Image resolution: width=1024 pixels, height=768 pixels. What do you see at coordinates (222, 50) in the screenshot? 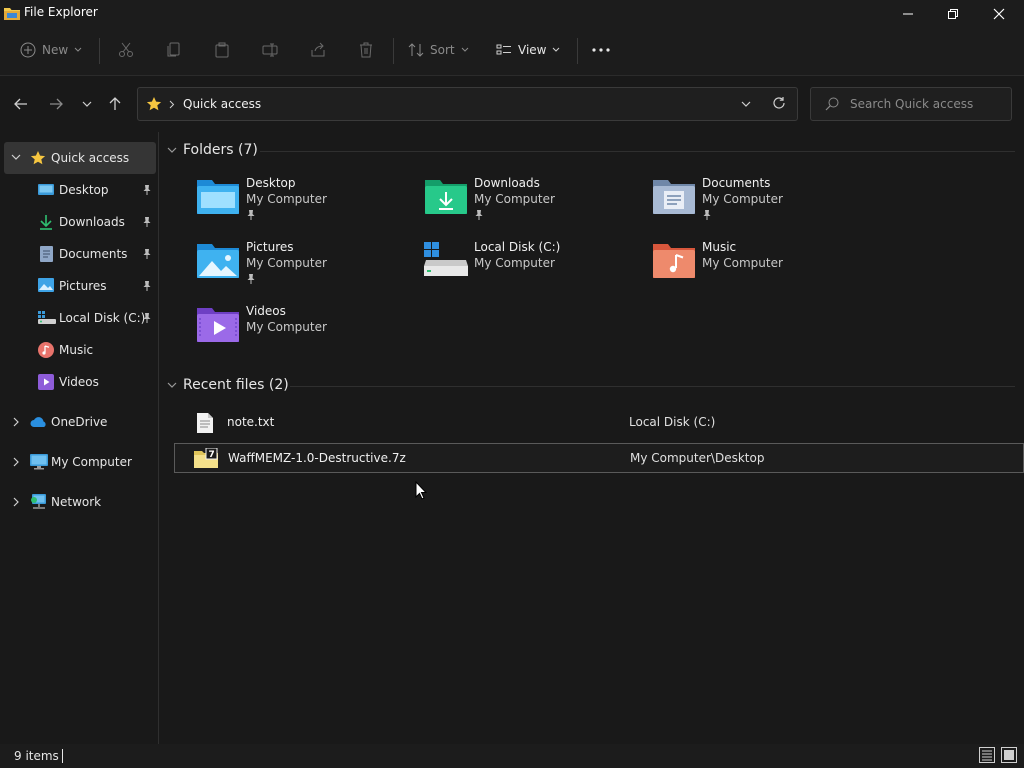
I see `paste-button` at bounding box center [222, 50].